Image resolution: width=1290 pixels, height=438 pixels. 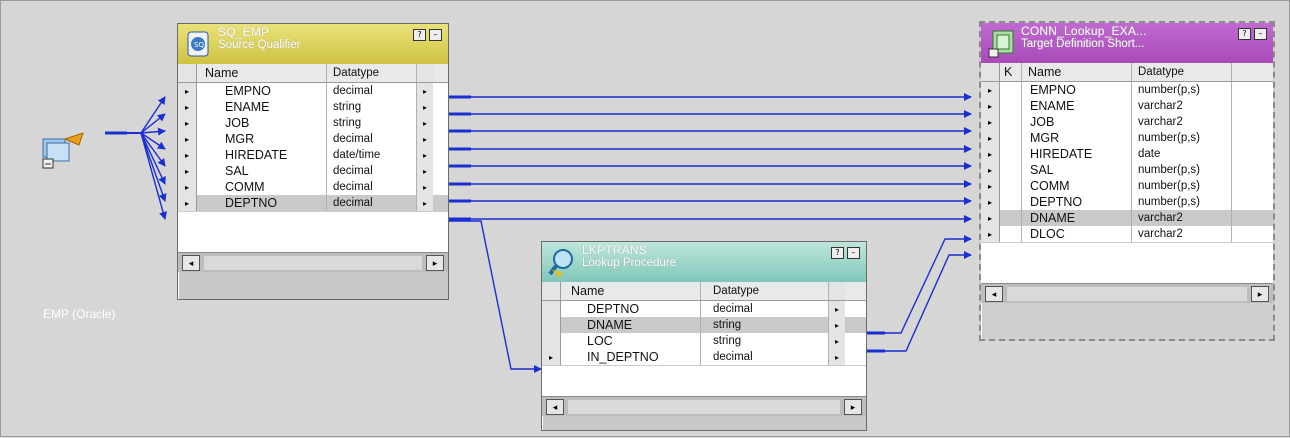 What do you see at coordinates (1244, 34) in the screenshot?
I see `target-help-button: ?` at bounding box center [1244, 34].